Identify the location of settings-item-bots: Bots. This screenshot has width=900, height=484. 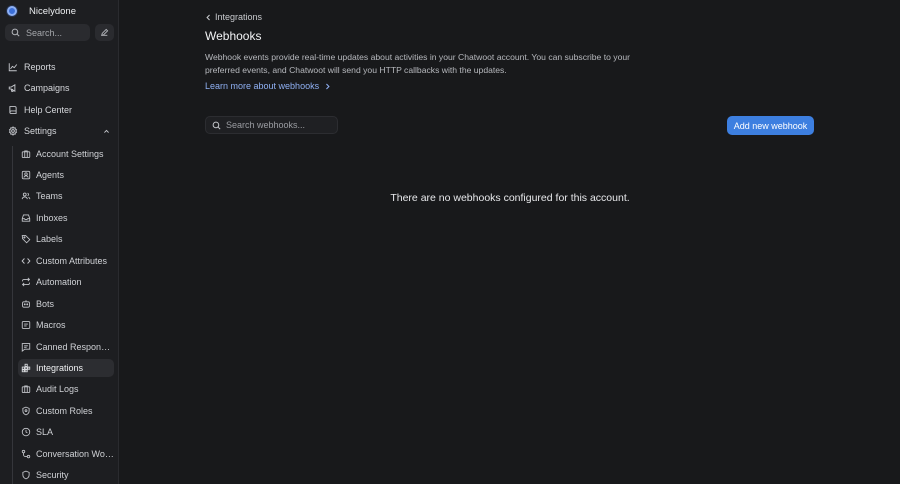
(66, 304).